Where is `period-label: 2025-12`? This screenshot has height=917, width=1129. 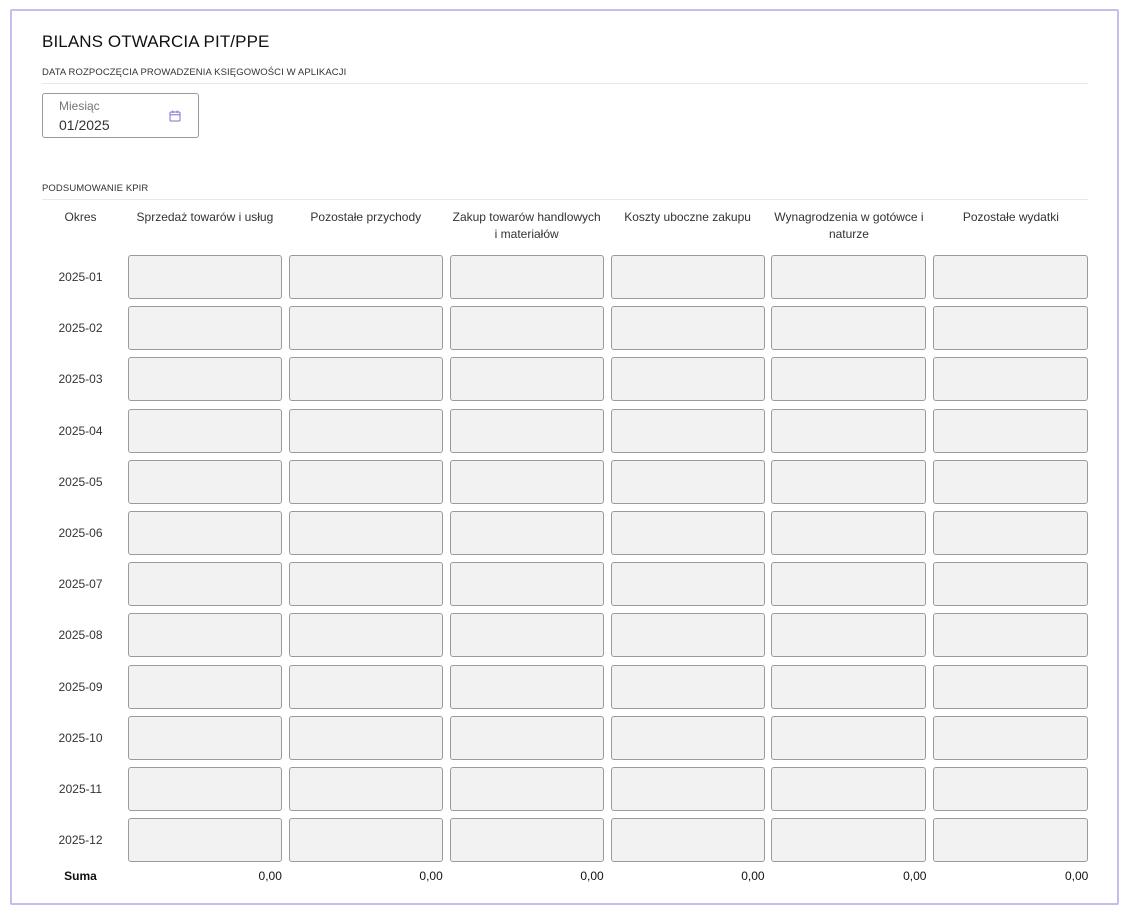
period-label: 2025-12 is located at coordinates (80, 840).